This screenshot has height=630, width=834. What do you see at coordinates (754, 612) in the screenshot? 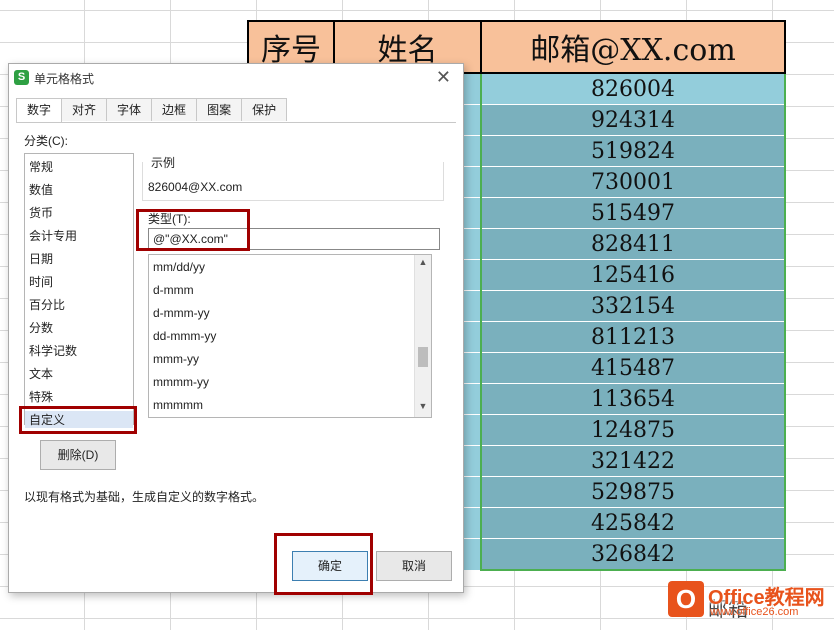
I see `watermark-url: www.office26.com` at bounding box center [754, 612].